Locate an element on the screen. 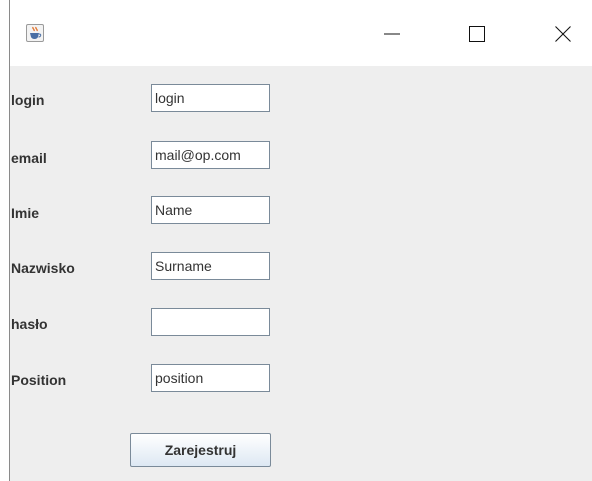 The image size is (592, 481). minimize-icon is located at coordinates (392, 34).